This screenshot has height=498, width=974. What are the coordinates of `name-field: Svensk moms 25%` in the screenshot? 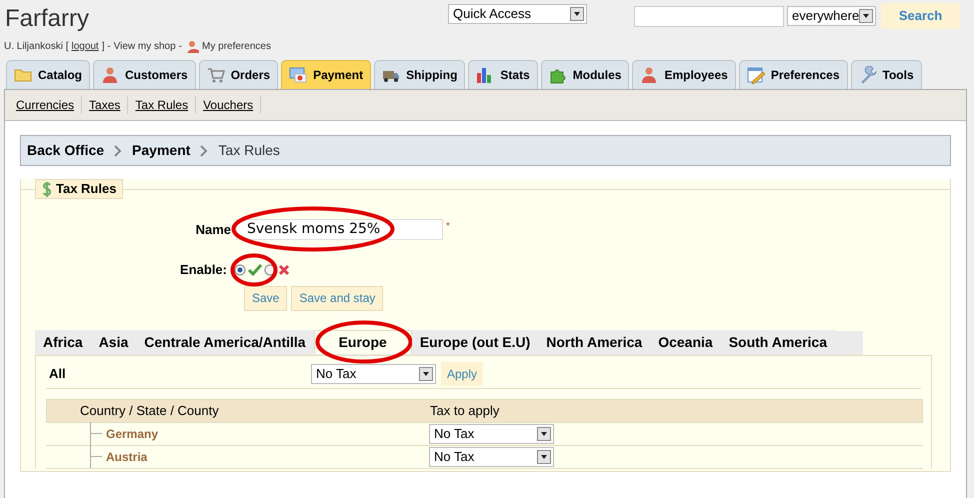 It's located at (339, 229).